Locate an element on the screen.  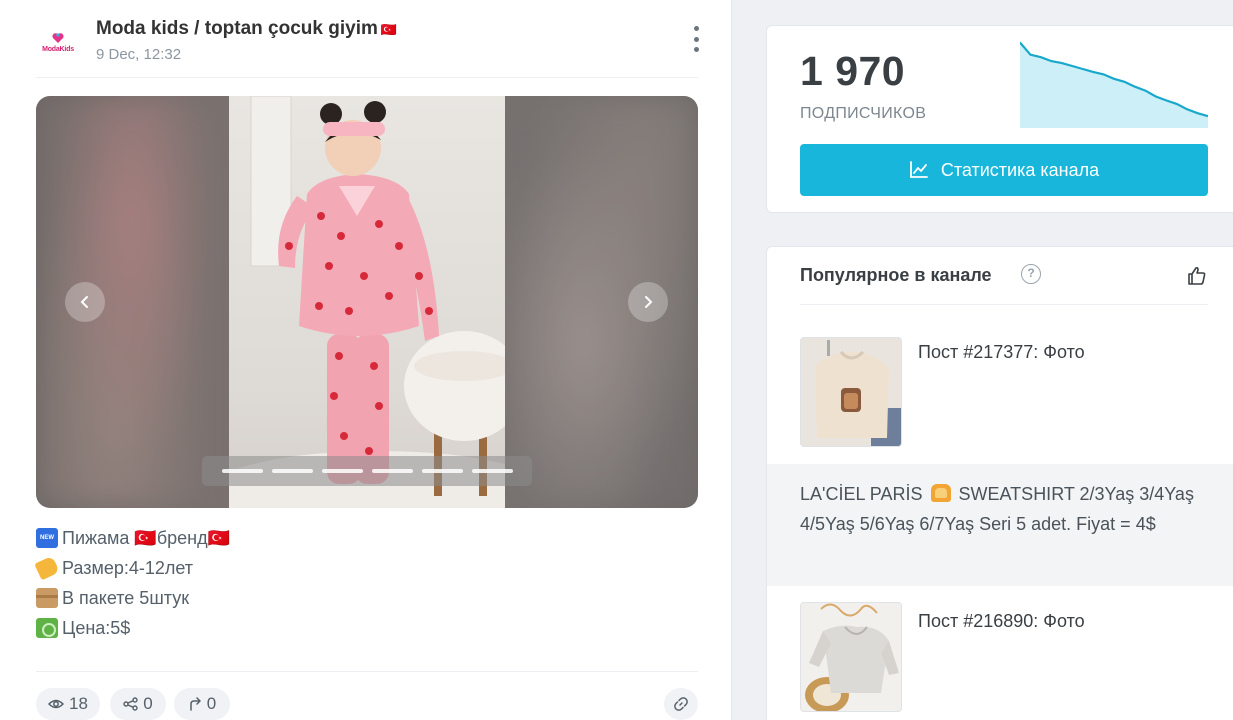
forwards-count: 0 is located at coordinates (211, 703).